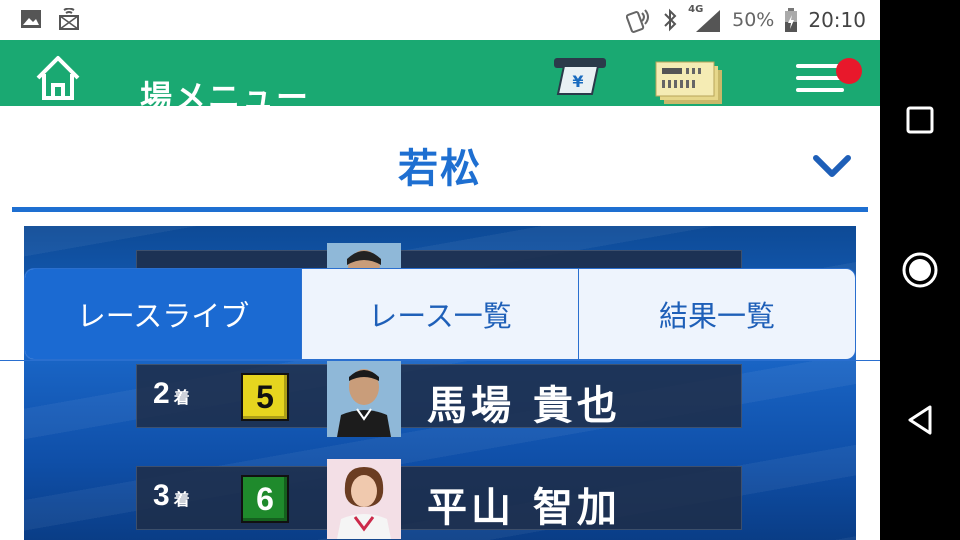 The image size is (960, 540). What do you see at coordinates (225, 92) in the screenshot?
I see `page-title: 場メニュー` at bounding box center [225, 92].